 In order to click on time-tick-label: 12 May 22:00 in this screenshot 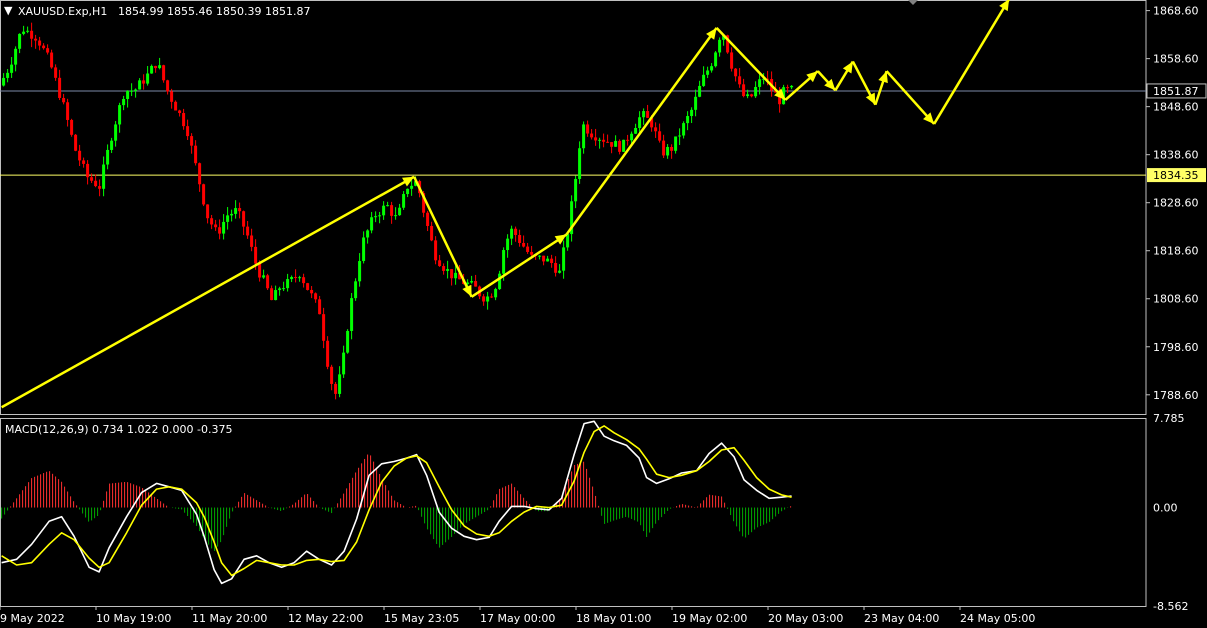, I will do `click(325, 618)`.